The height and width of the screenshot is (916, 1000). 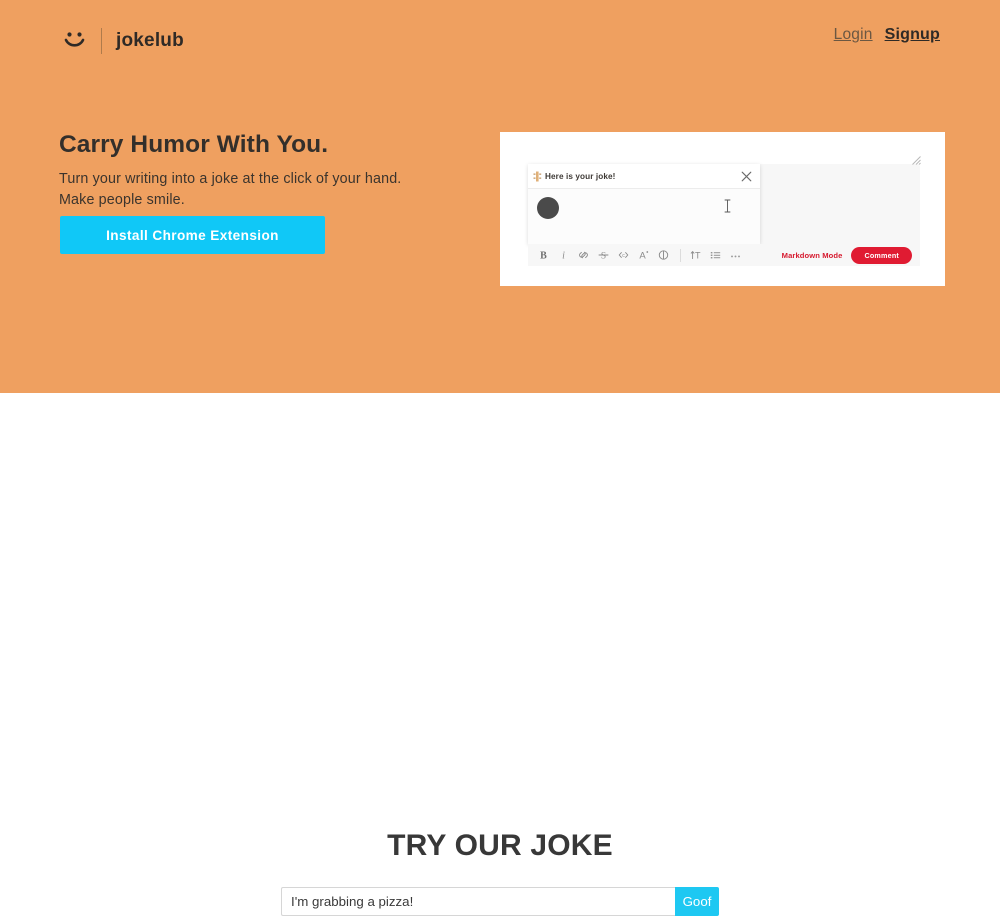 I want to click on joke-popup: Here is your joke!, so click(x=644, y=204).